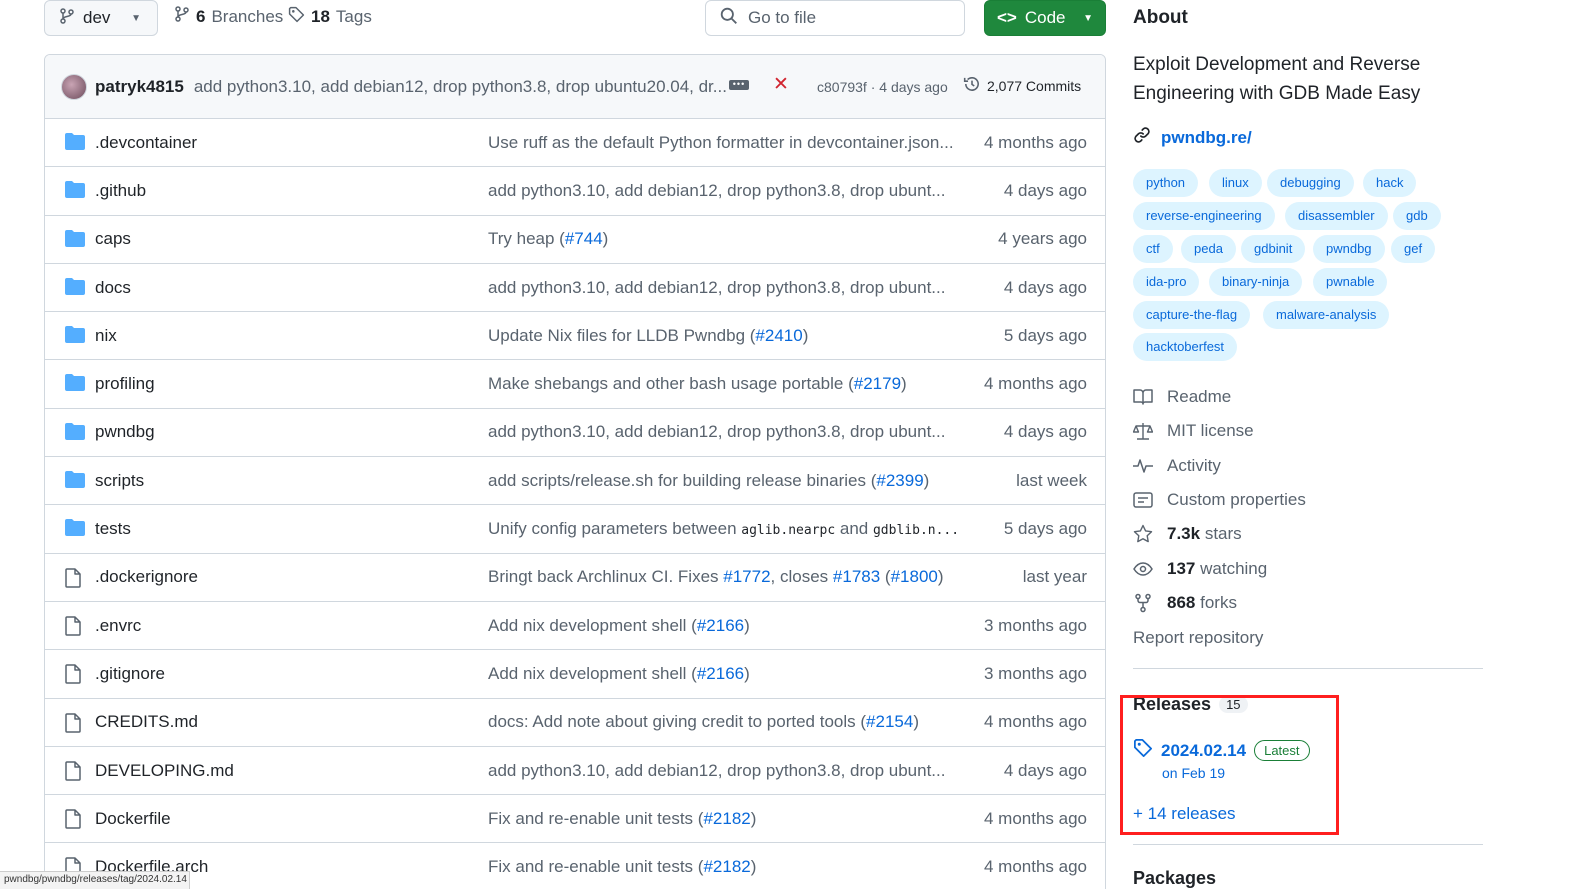 This screenshot has height=889, width=1590. What do you see at coordinates (113, 239) in the screenshot?
I see `file-name-link: caps` at bounding box center [113, 239].